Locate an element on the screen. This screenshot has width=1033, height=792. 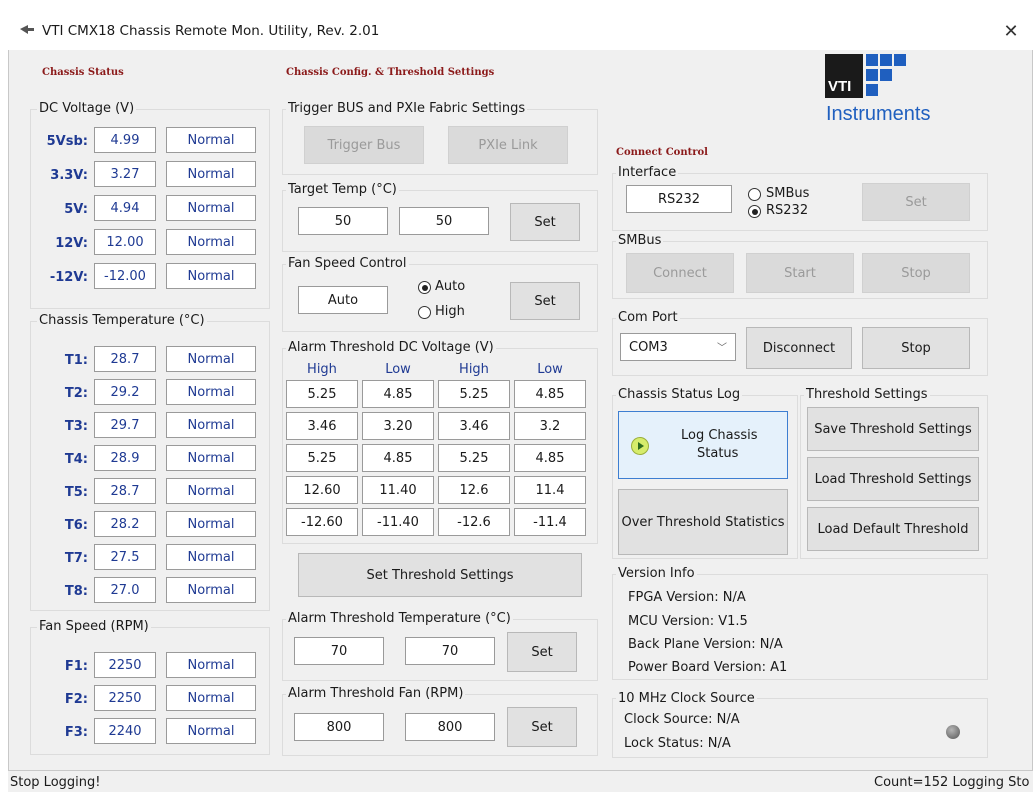
rs232-radio-label: RS232 is located at coordinates (787, 210).